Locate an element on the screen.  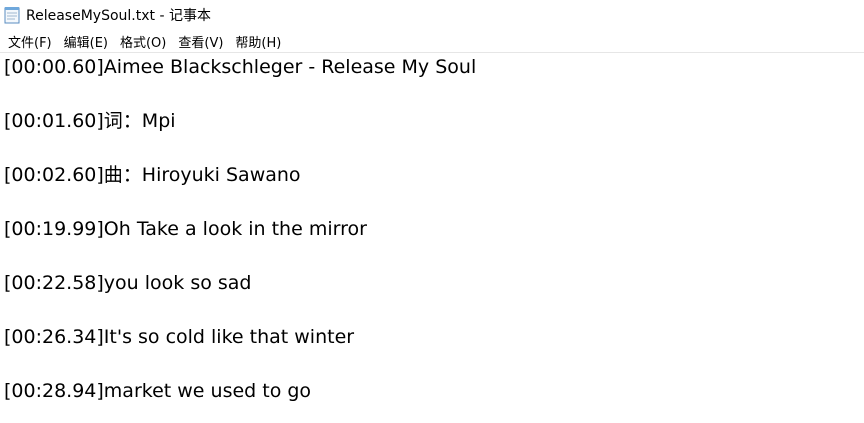
text-line-5: [00:22.58]you look so sad is located at coordinates (434, 296).